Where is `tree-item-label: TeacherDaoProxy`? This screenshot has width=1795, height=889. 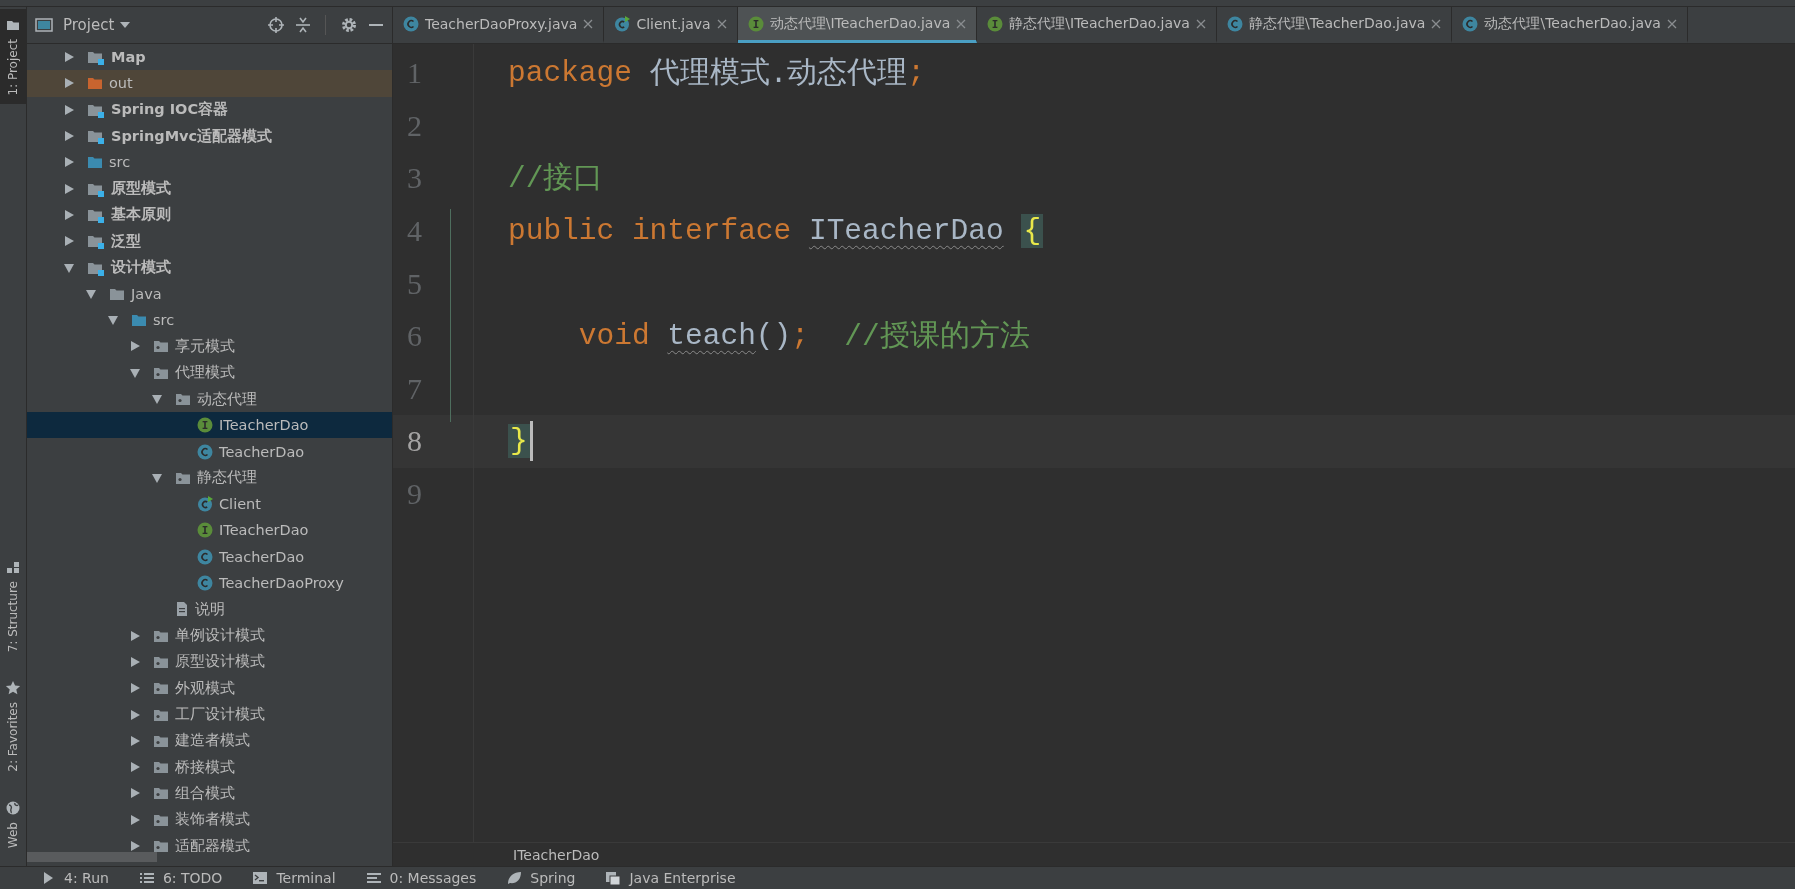 tree-item-label: TeacherDaoProxy is located at coordinates (281, 583).